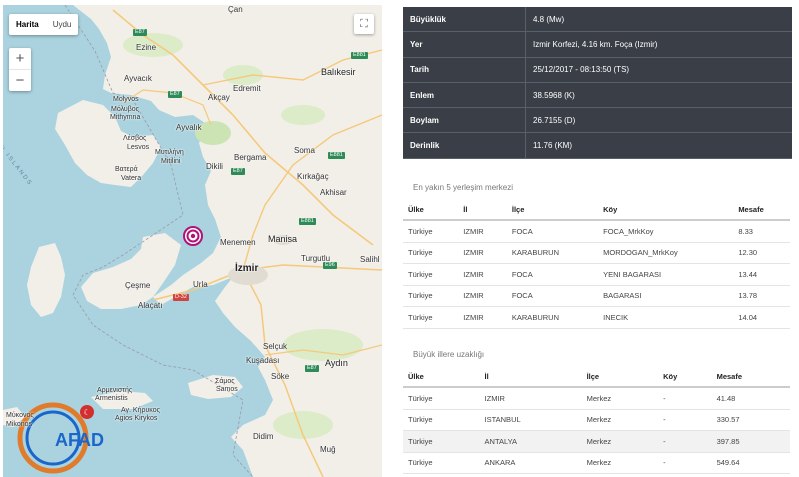 The height and width of the screenshot is (477, 799). I want to click on cell: 12.30, so click(761, 253).